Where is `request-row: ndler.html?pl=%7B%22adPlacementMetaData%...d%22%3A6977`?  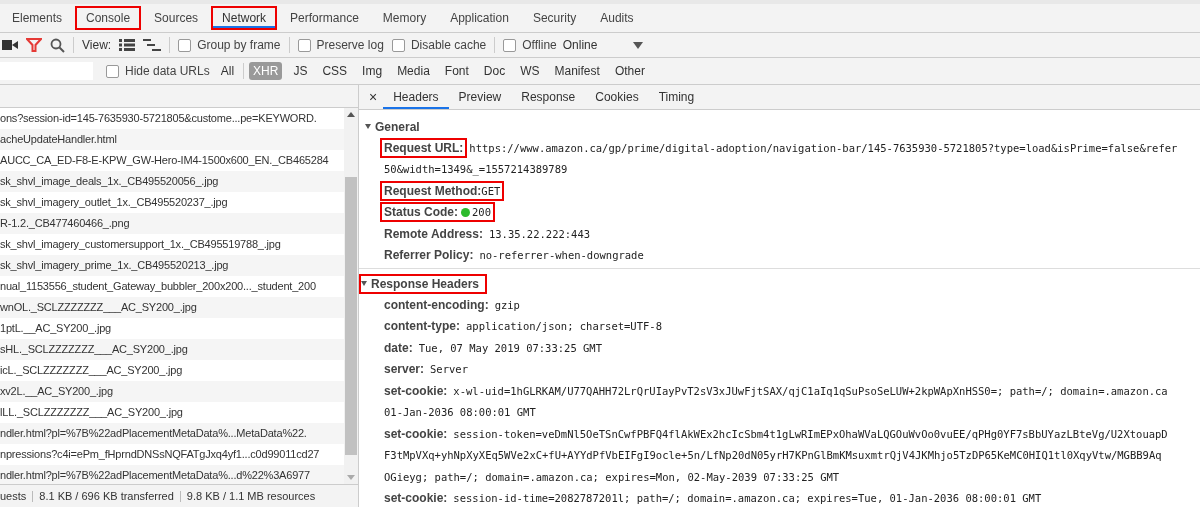
request-row: ndler.html?pl=%7B%22adPlacementMetaData%...d%22%3A6977 is located at coordinates (172, 475).